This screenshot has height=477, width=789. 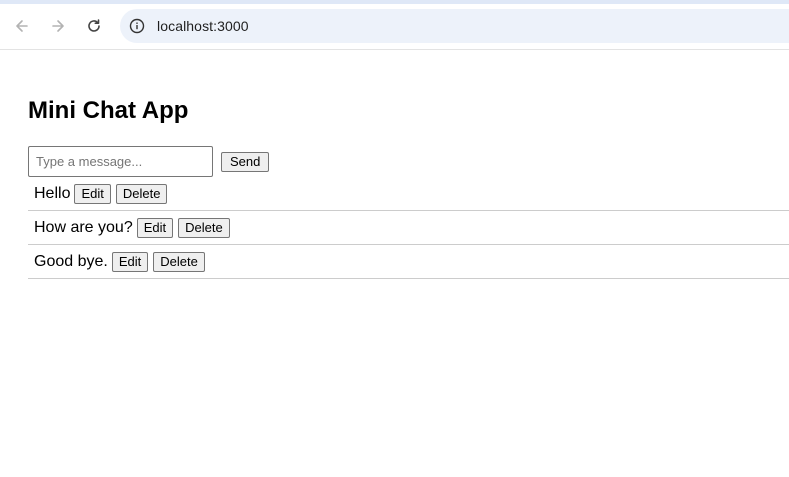 I want to click on back-button, so click(x=22, y=26).